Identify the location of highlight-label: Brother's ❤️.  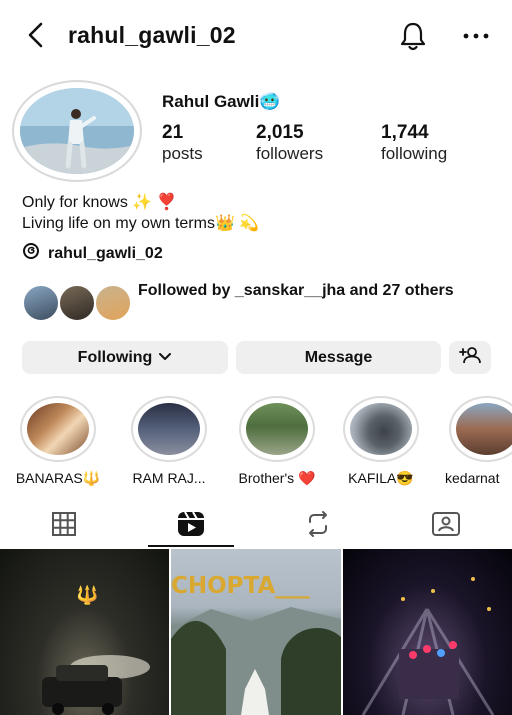
(277, 478).